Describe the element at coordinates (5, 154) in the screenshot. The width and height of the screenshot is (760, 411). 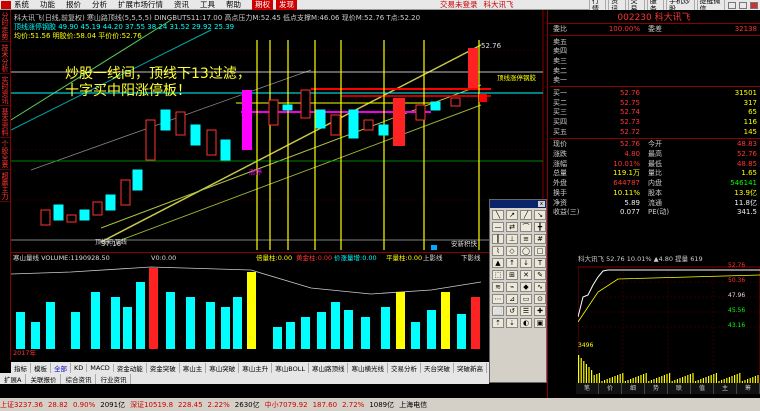
I see `tab-panorama: 个股全景` at that location.